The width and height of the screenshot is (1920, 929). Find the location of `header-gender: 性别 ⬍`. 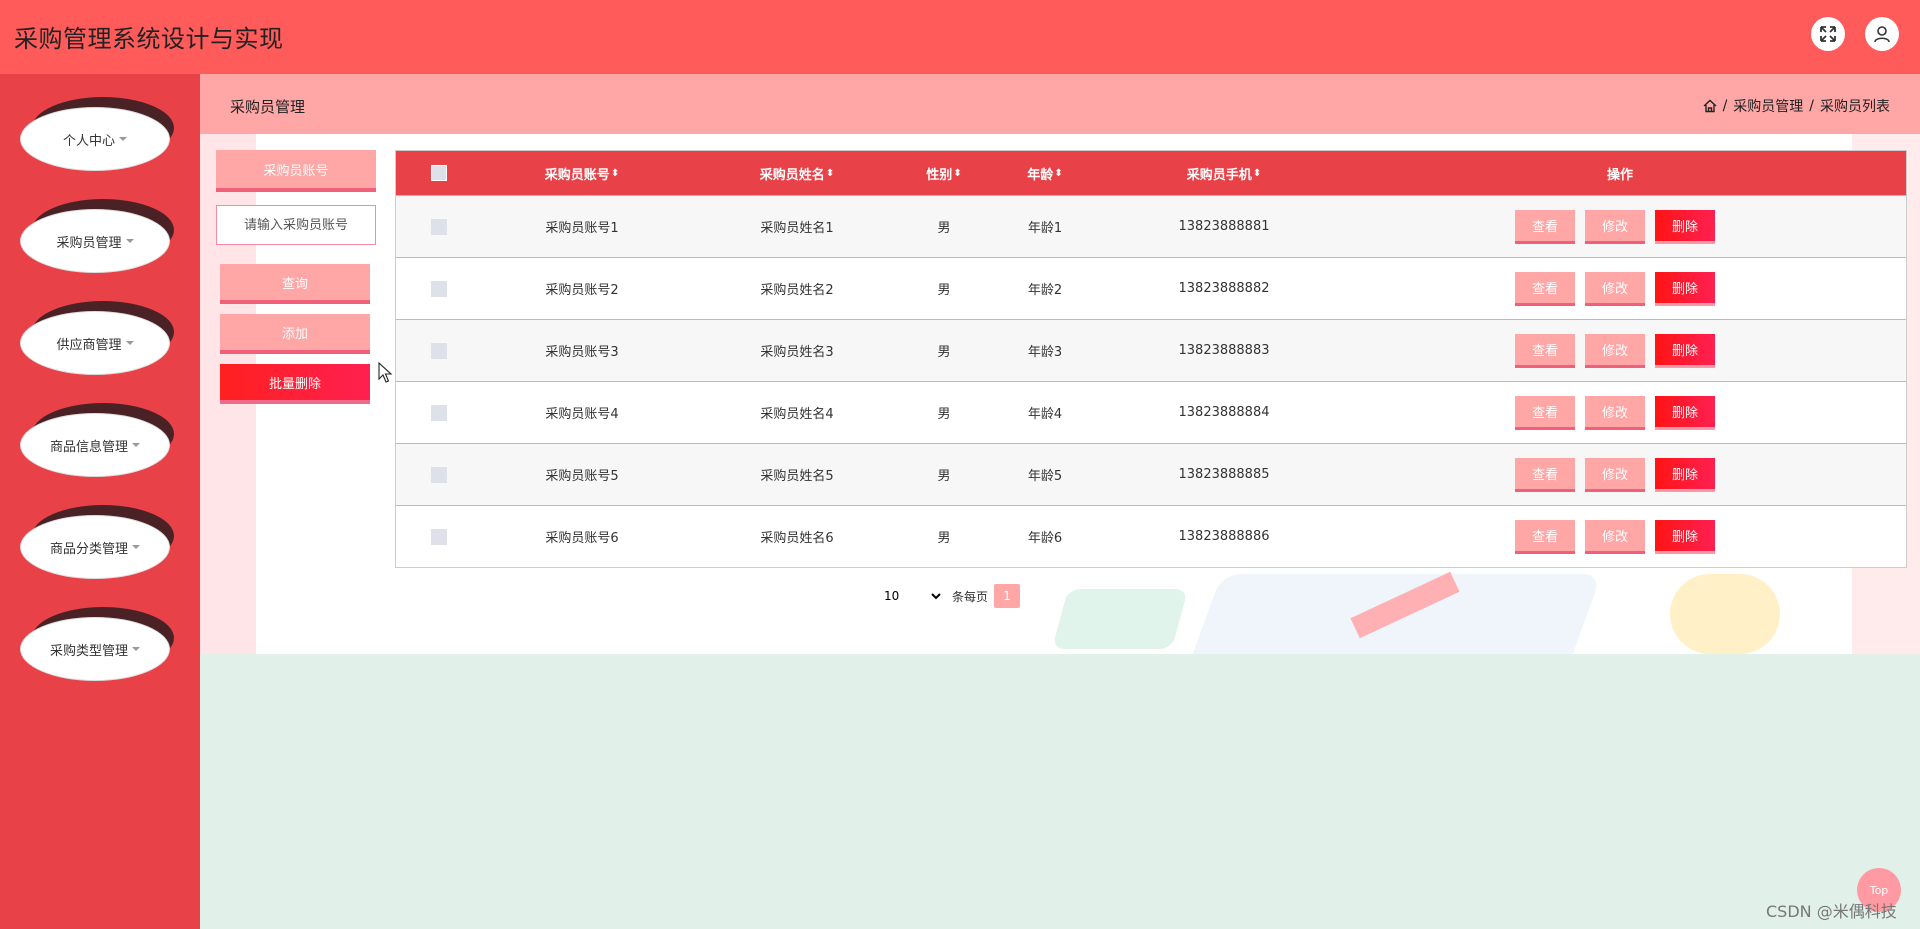

header-gender: 性别 ⬍ is located at coordinates (944, 173).